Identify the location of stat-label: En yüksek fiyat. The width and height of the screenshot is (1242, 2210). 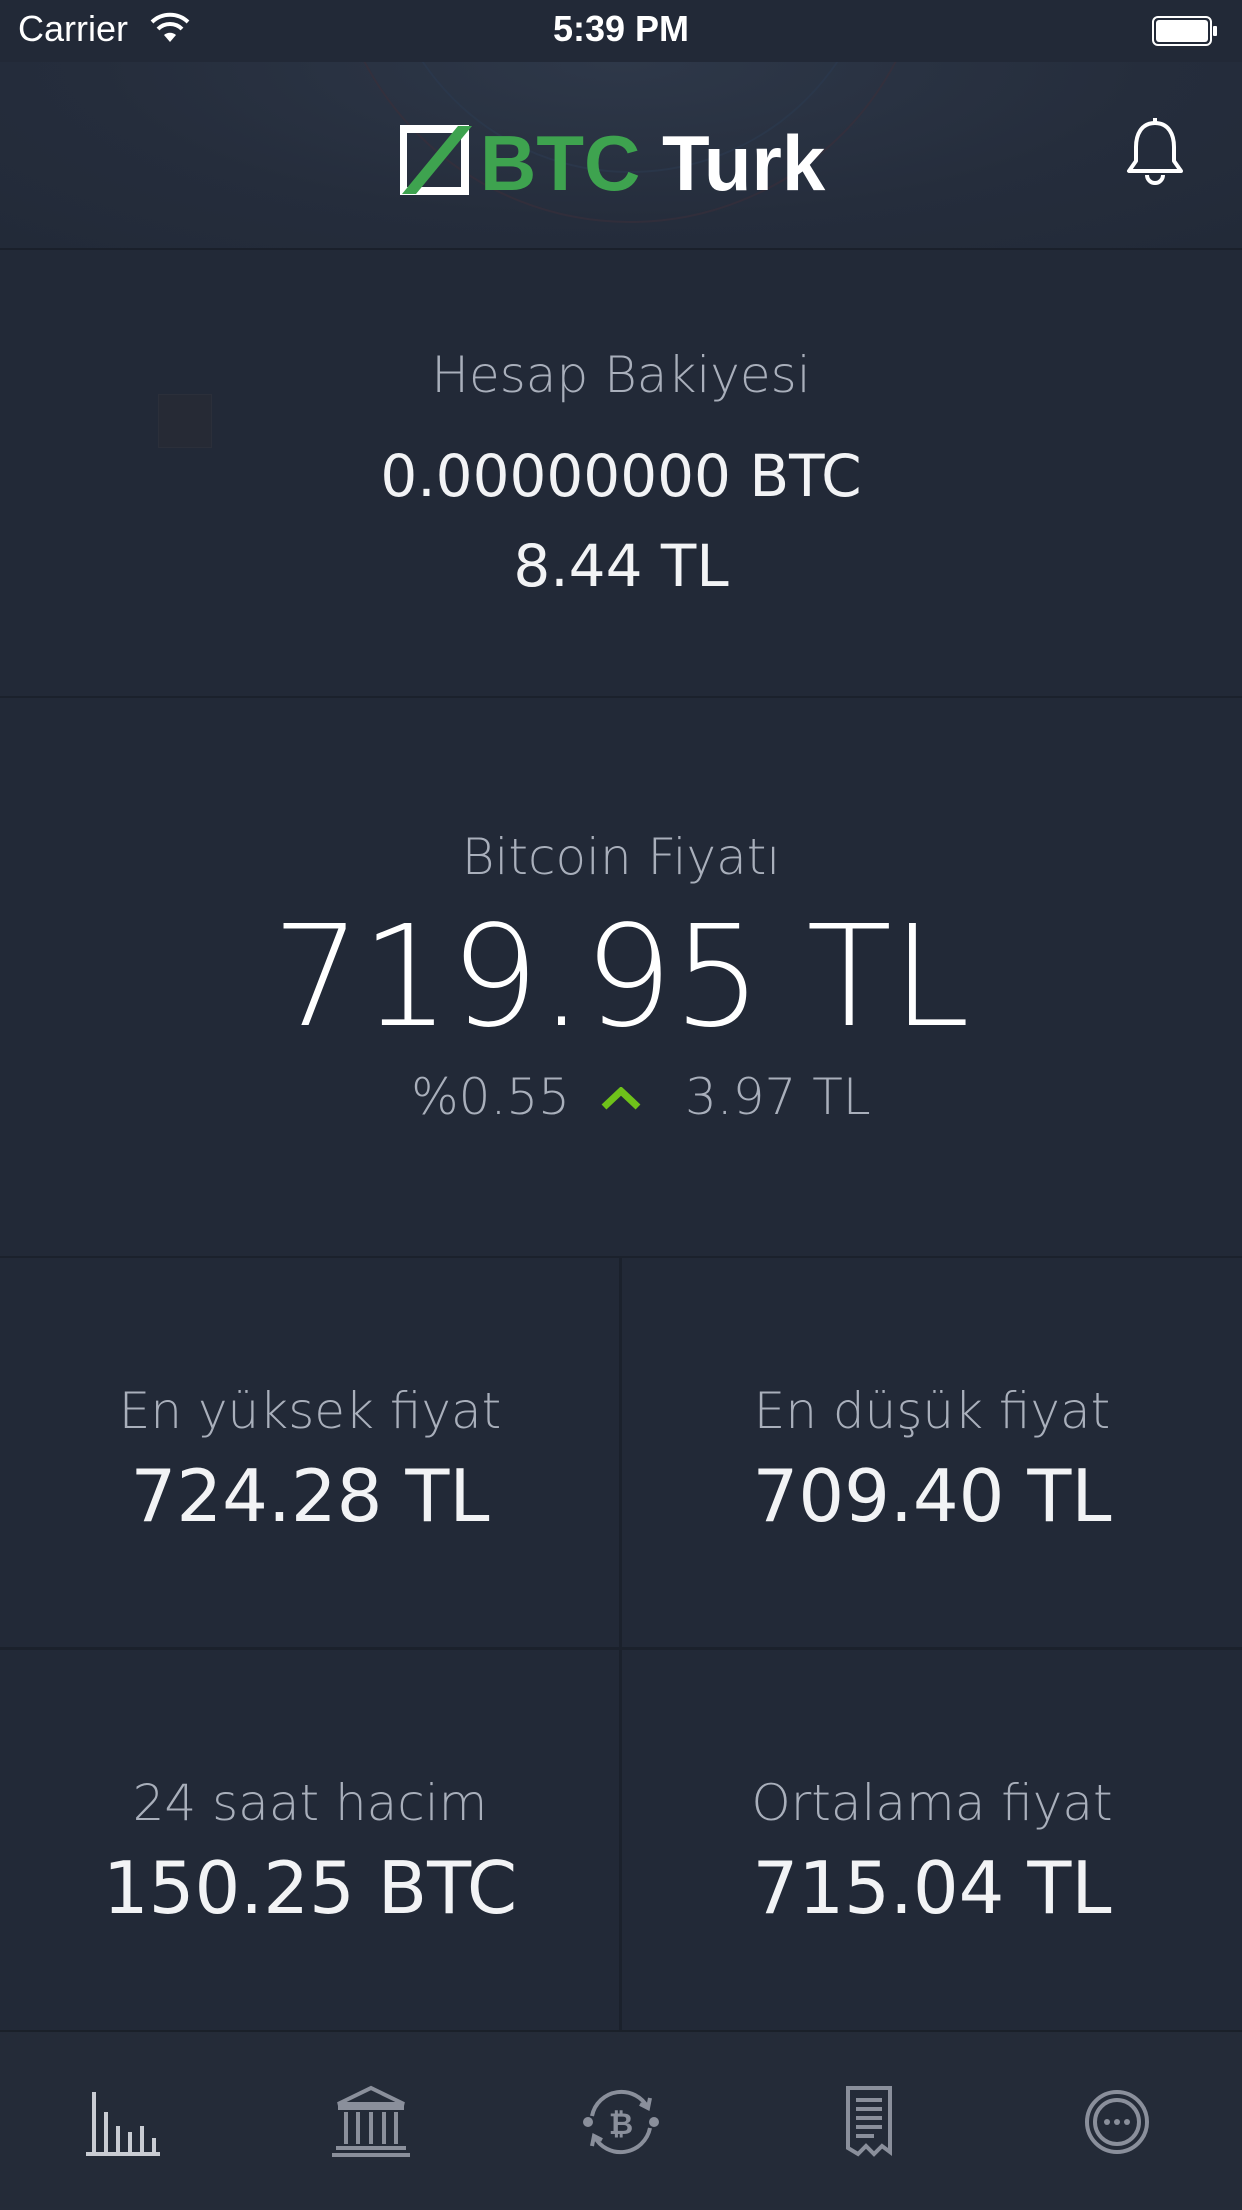
(310, 1411).